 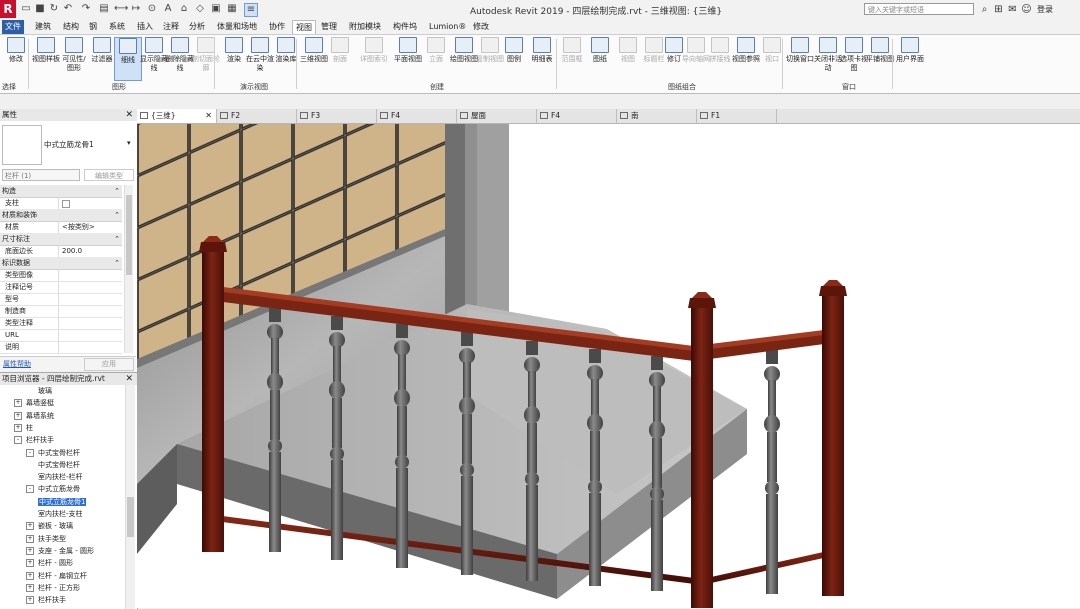 I want to click on browser-item: + 幕墙系统, so click(x=34, y=416).